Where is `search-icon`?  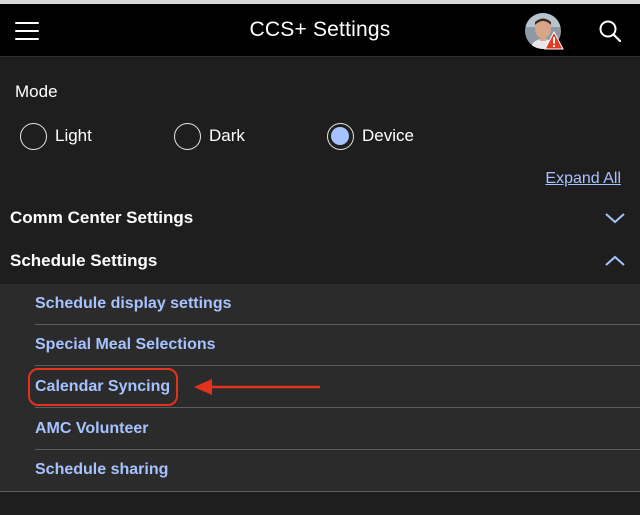 search-icon is located at coordinates (610, 31).